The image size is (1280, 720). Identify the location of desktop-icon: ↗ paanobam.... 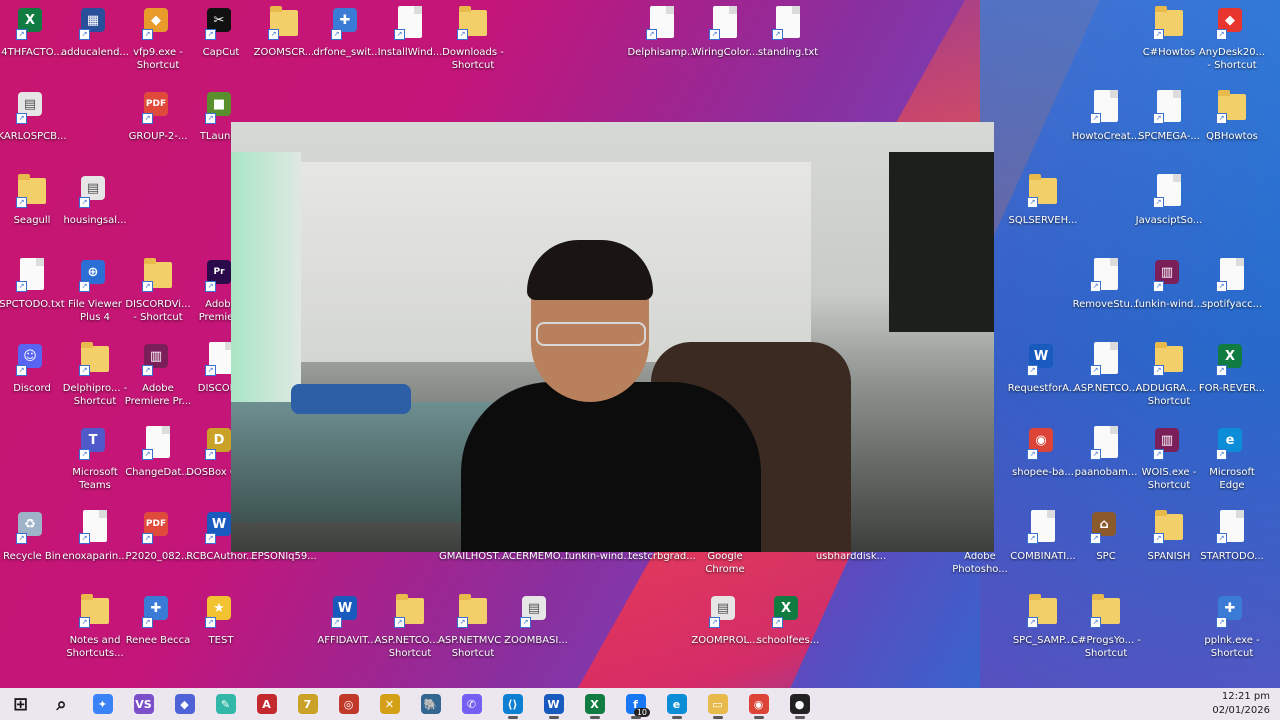
(1106, 463).